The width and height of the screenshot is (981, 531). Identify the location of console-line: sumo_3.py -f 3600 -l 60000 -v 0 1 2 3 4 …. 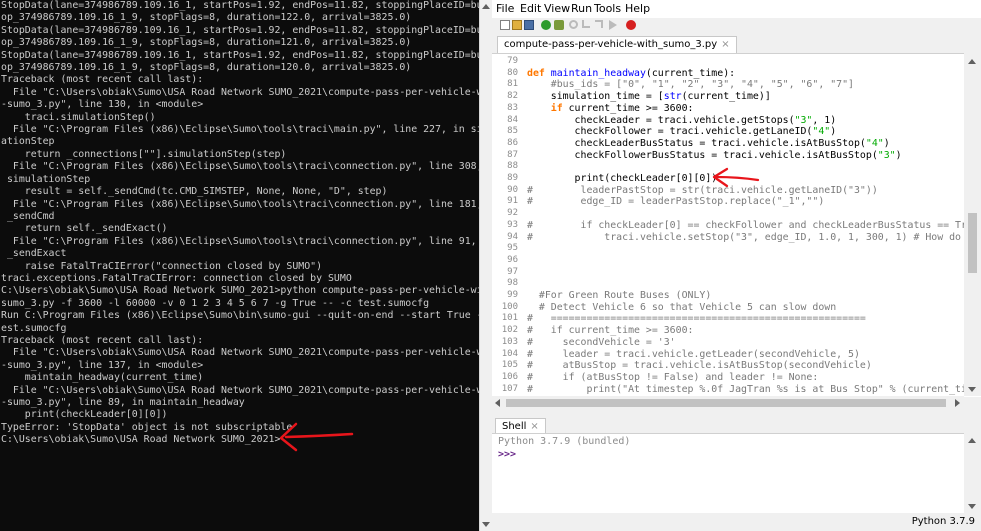
(215, 303).